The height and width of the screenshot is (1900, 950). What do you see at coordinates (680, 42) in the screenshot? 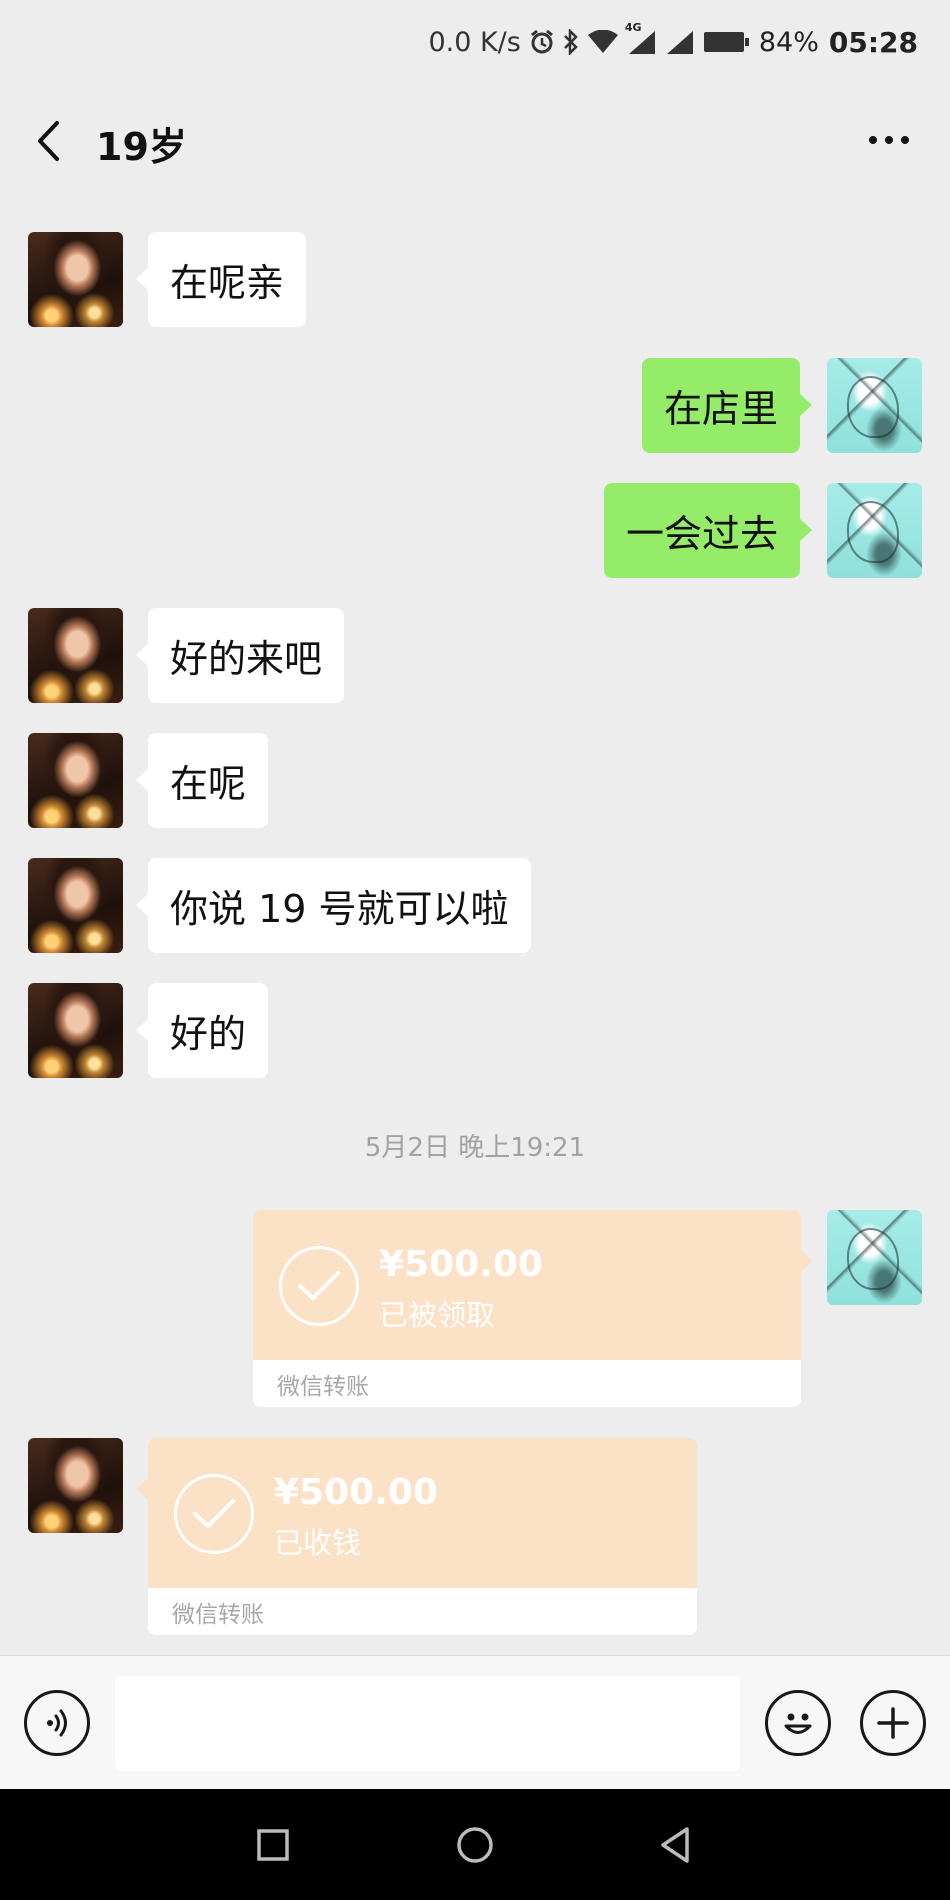
I see `signal-icon` at bounding box center [680, 42].